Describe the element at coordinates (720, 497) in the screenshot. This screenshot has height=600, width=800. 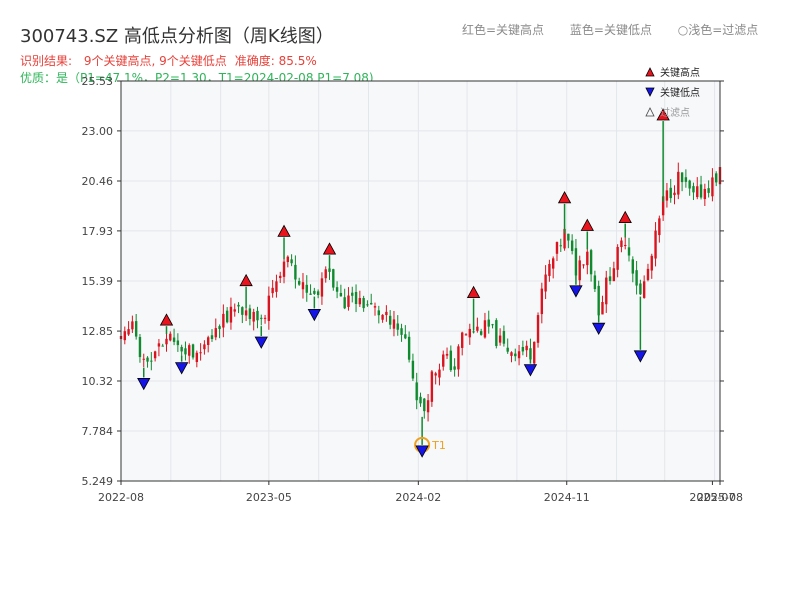
I see `x-tick-label: 2025-08` at that location.